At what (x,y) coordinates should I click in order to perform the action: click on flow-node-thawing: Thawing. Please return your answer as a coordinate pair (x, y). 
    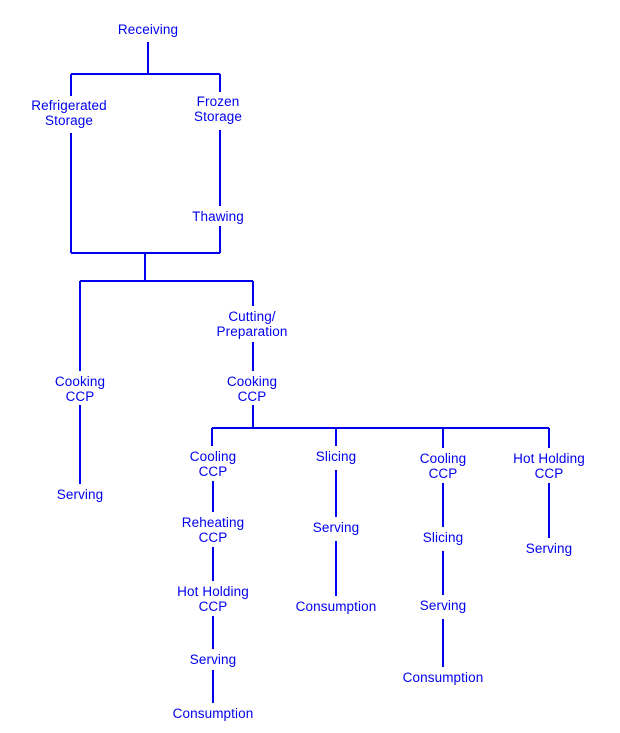
    Looking at the image, I should click on (218, 216).